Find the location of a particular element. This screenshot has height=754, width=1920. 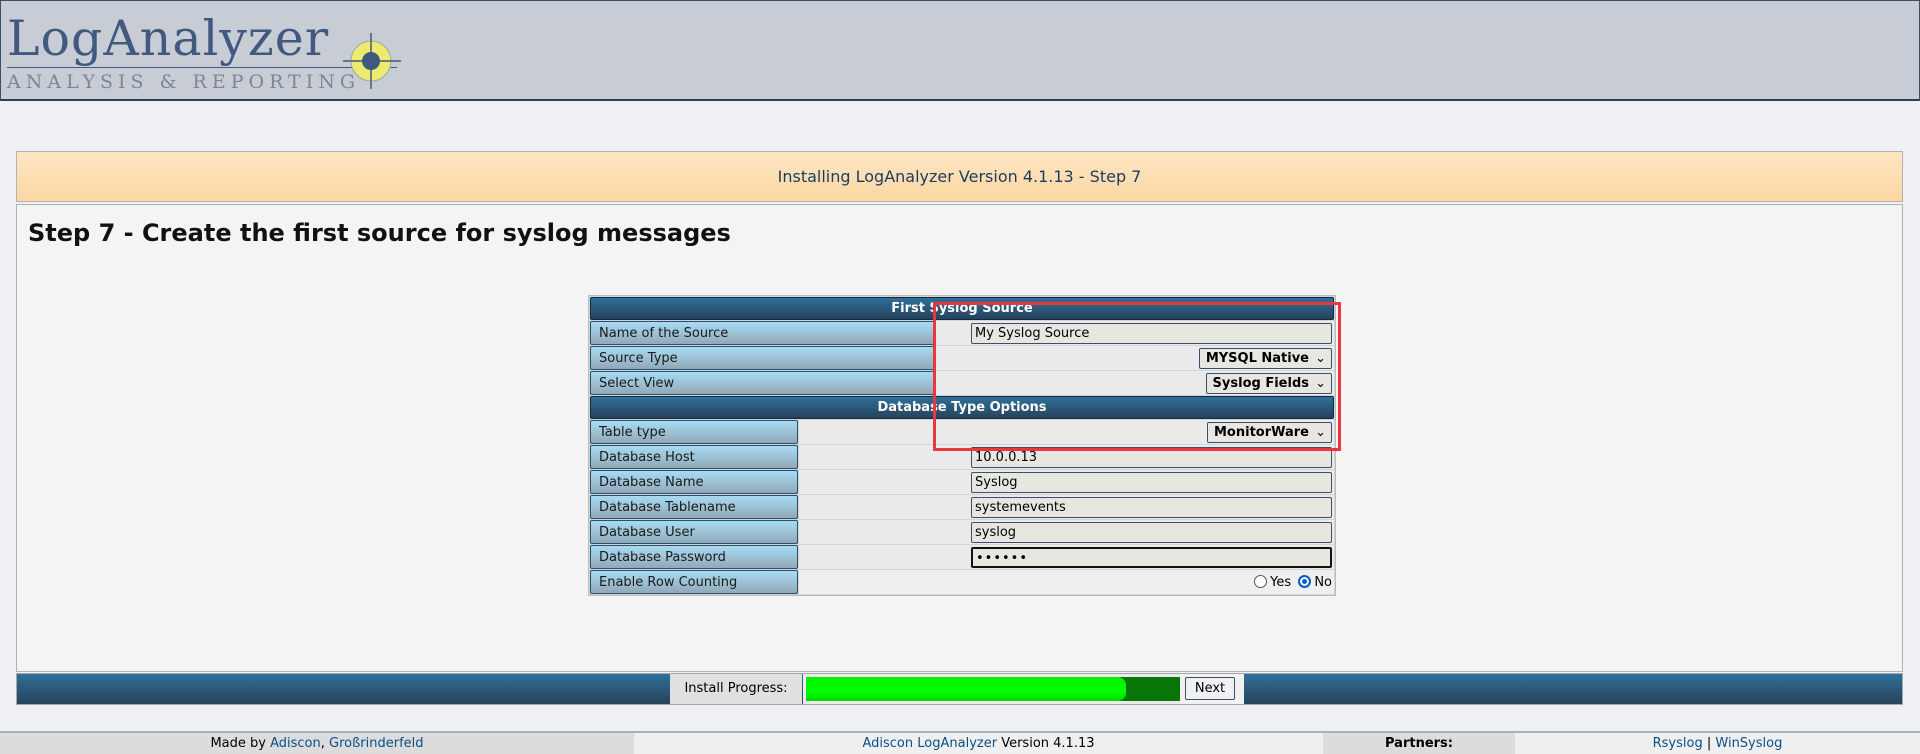

app-header: LogAnalyzer ANALYSIS & REPORTING is located at coordinates (960, 50).